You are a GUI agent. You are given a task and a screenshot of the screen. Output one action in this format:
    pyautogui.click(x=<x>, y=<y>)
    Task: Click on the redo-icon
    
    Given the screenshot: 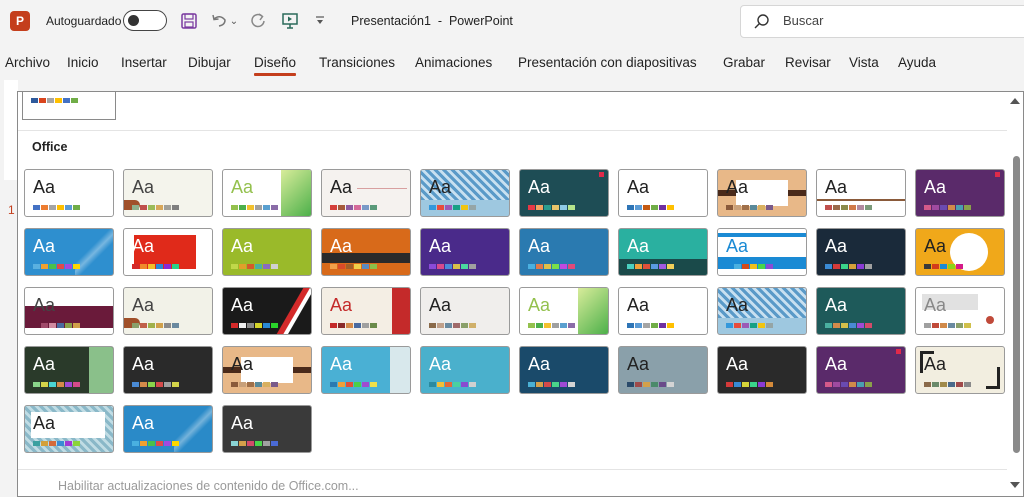 What is the action you would take?
    pyautogui.click(x=258, y=21)
    